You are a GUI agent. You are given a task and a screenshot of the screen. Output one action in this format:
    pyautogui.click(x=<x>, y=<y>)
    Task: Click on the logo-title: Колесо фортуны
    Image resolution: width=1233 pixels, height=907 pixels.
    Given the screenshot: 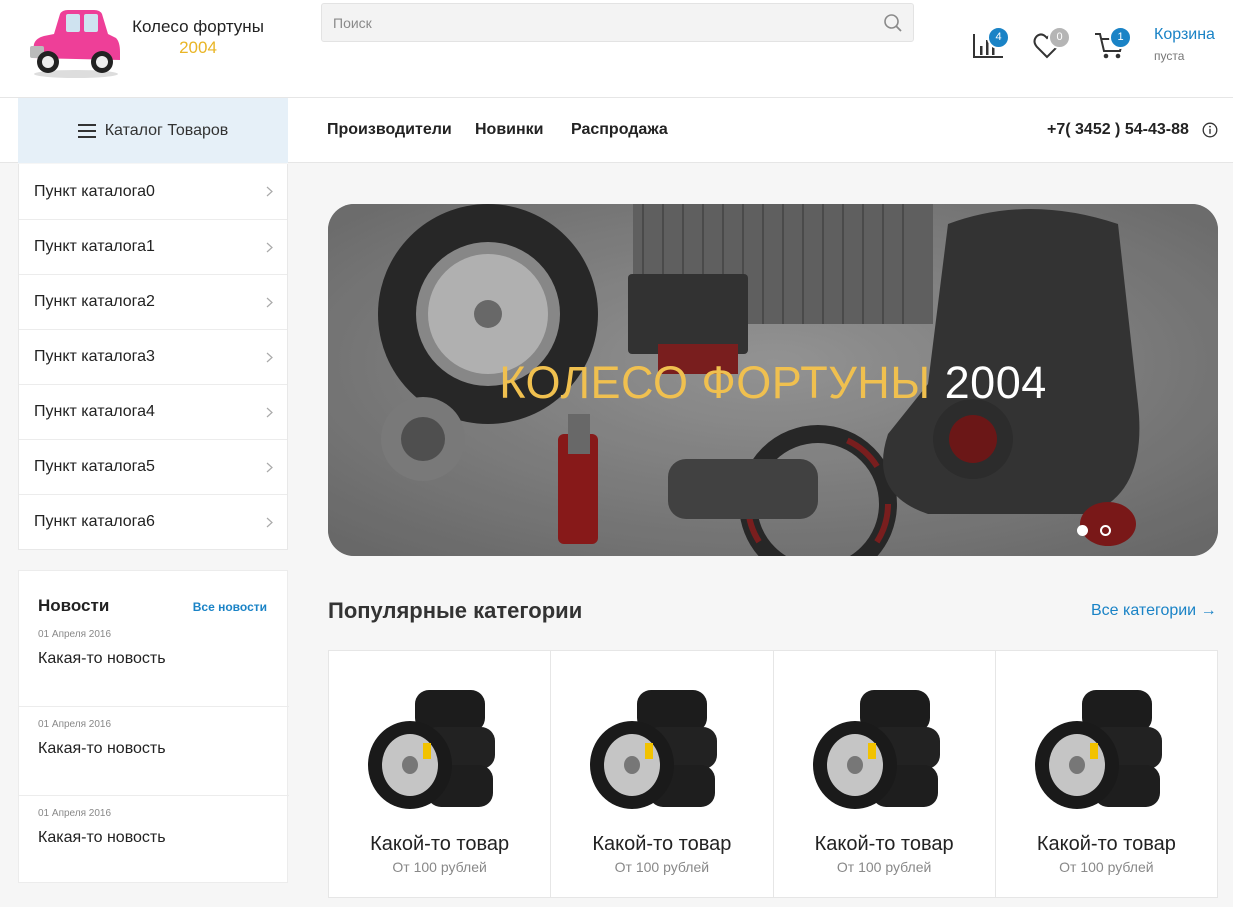 What is the action you would take?
    pyautogui.click(x=198, y=26)
    